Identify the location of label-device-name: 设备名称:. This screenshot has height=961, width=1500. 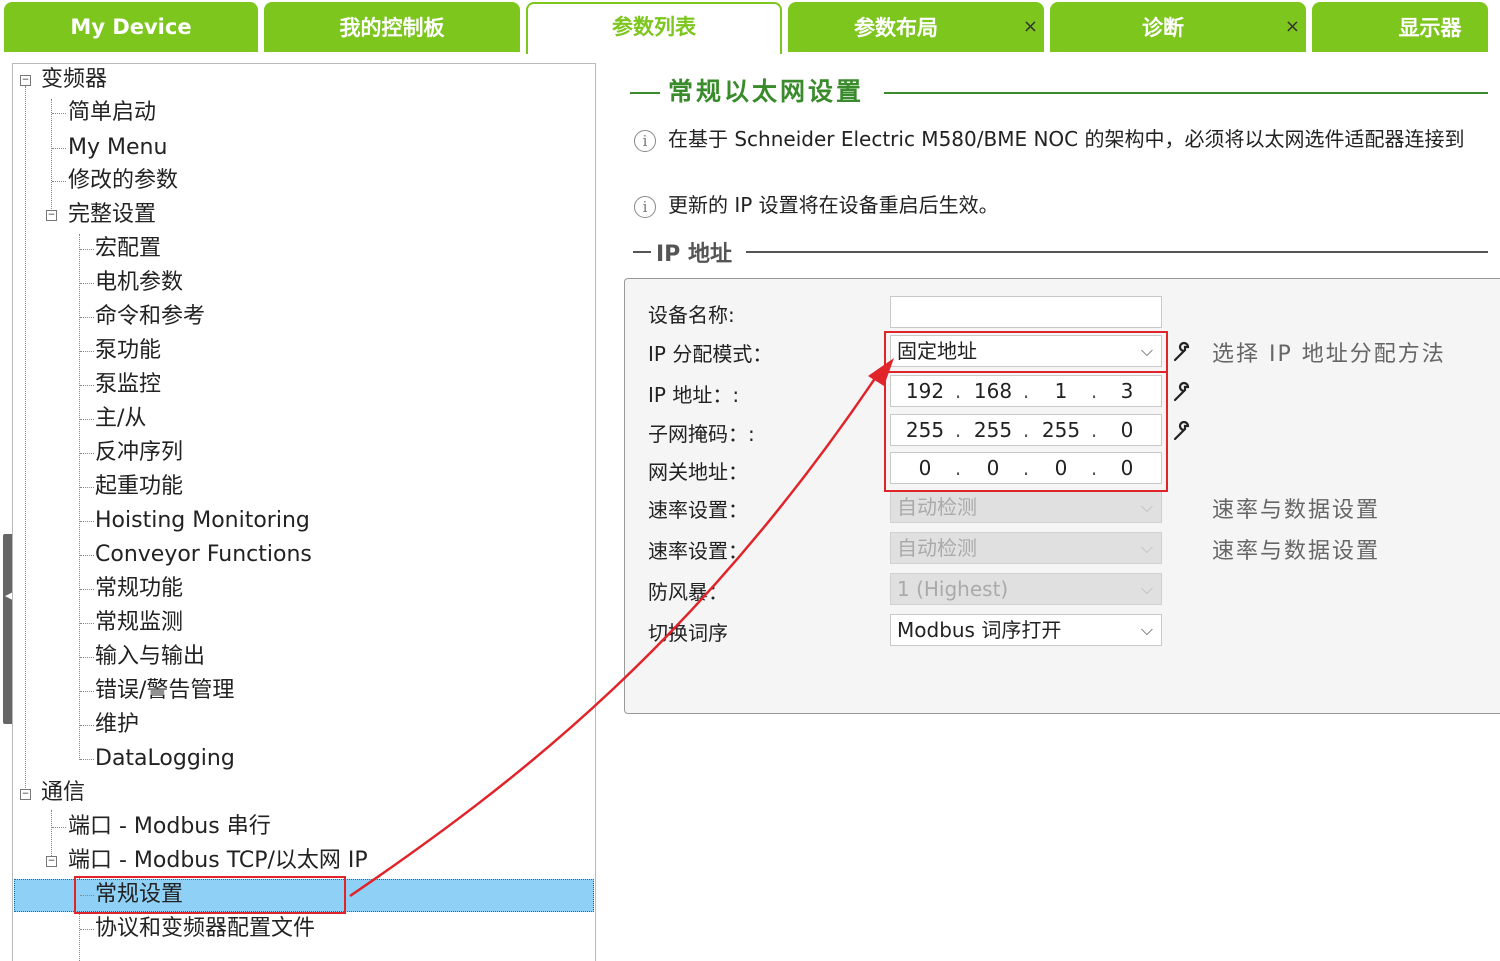
(691, 315).